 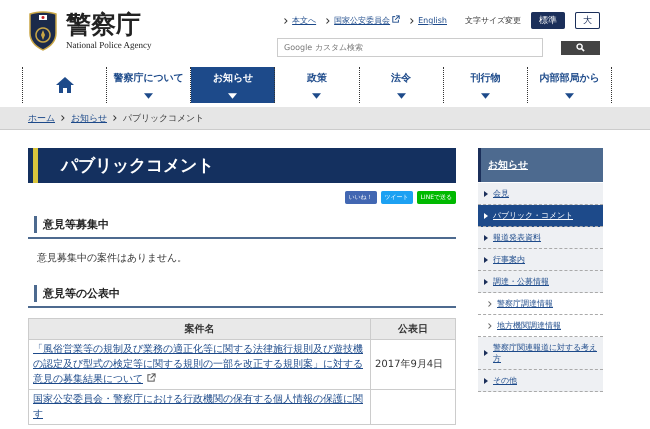 What do you see at coordinates (587, 20) in the screenshot?
I see `font-size-button: 大` at bounding box center [587, 20].